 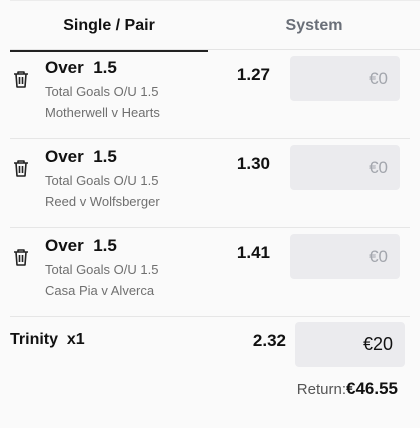 What do you see at coordinates (321, 389) in the screenshot?
I see `returns-label: Return:` at bounding box center [321, 389].